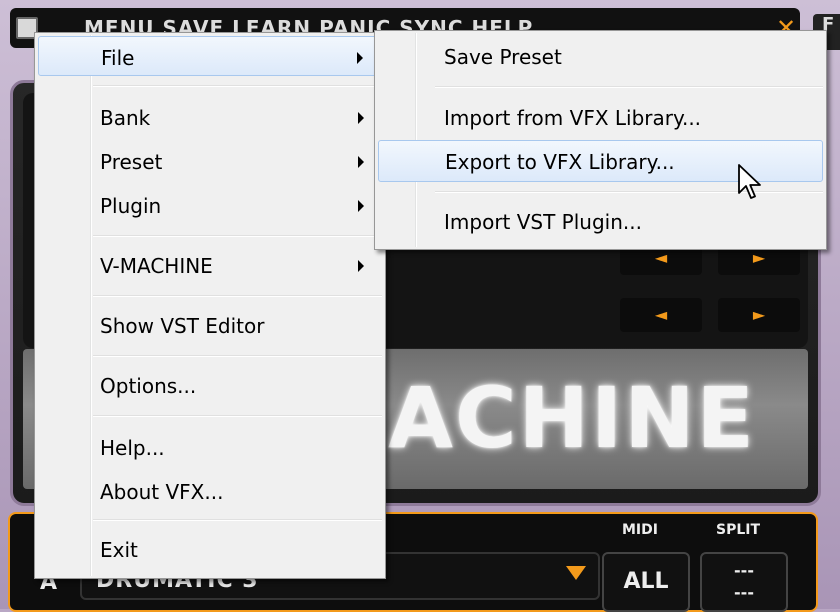 This screenshot has width=840, height=612. What do you see at coordinates (759, 315) in the screenshot?
I see `next-arrow-button-2: ►` at bounding box center [759, 315].